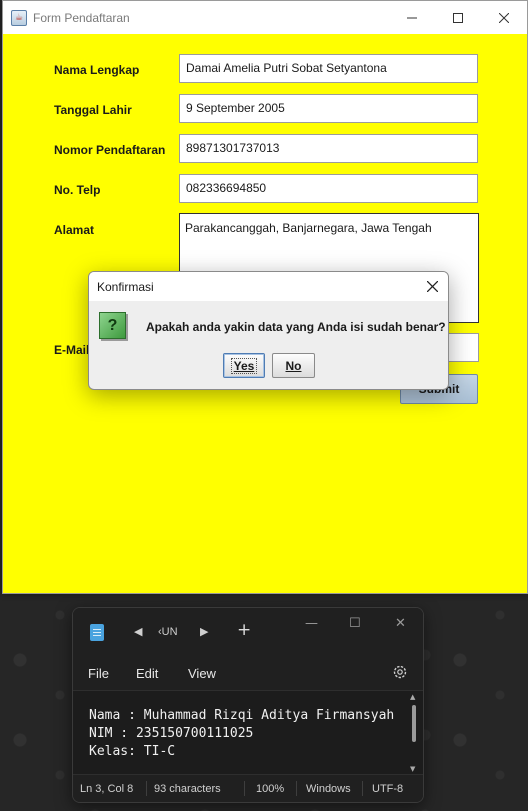 The height and width of the screenshot is (811, 528). What do you see at coordinates (107, 789) in the screenshot?
I see `status-position: Ln 3, Col 8` at bounding box center [107, 789].